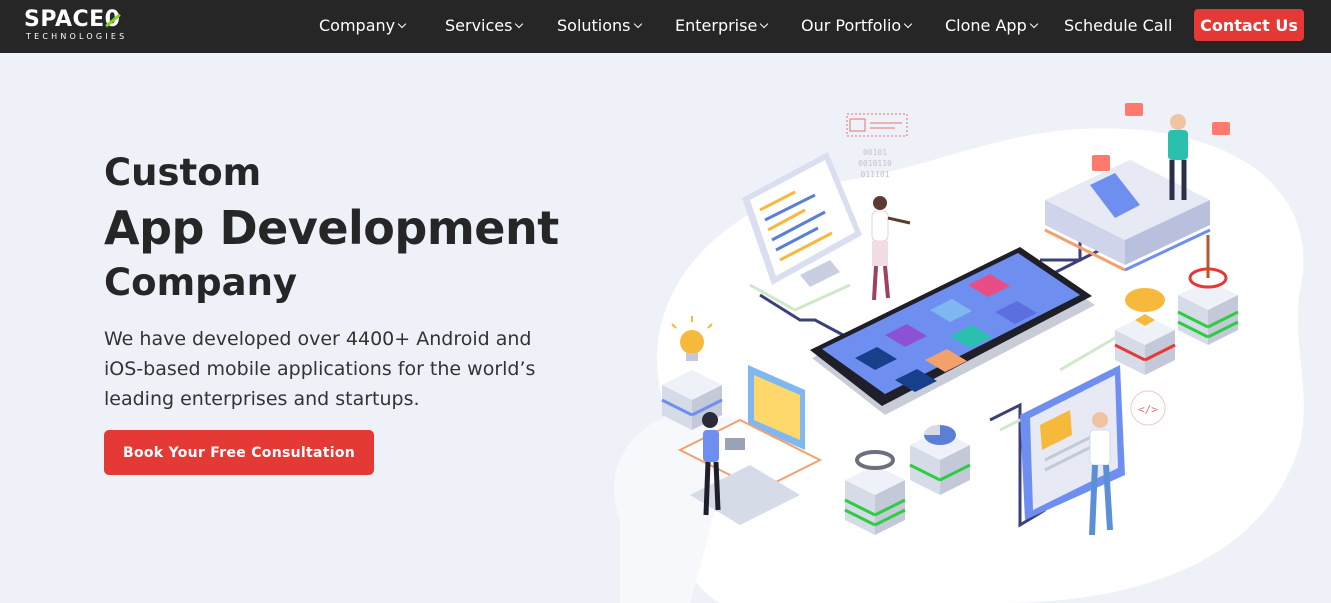 This screenshot has height=603, width=1331. What do you see at coordinates (201, 282) in the screenshot?
I see `hero-title-line-3: Company` at bounding box center [201, 282].